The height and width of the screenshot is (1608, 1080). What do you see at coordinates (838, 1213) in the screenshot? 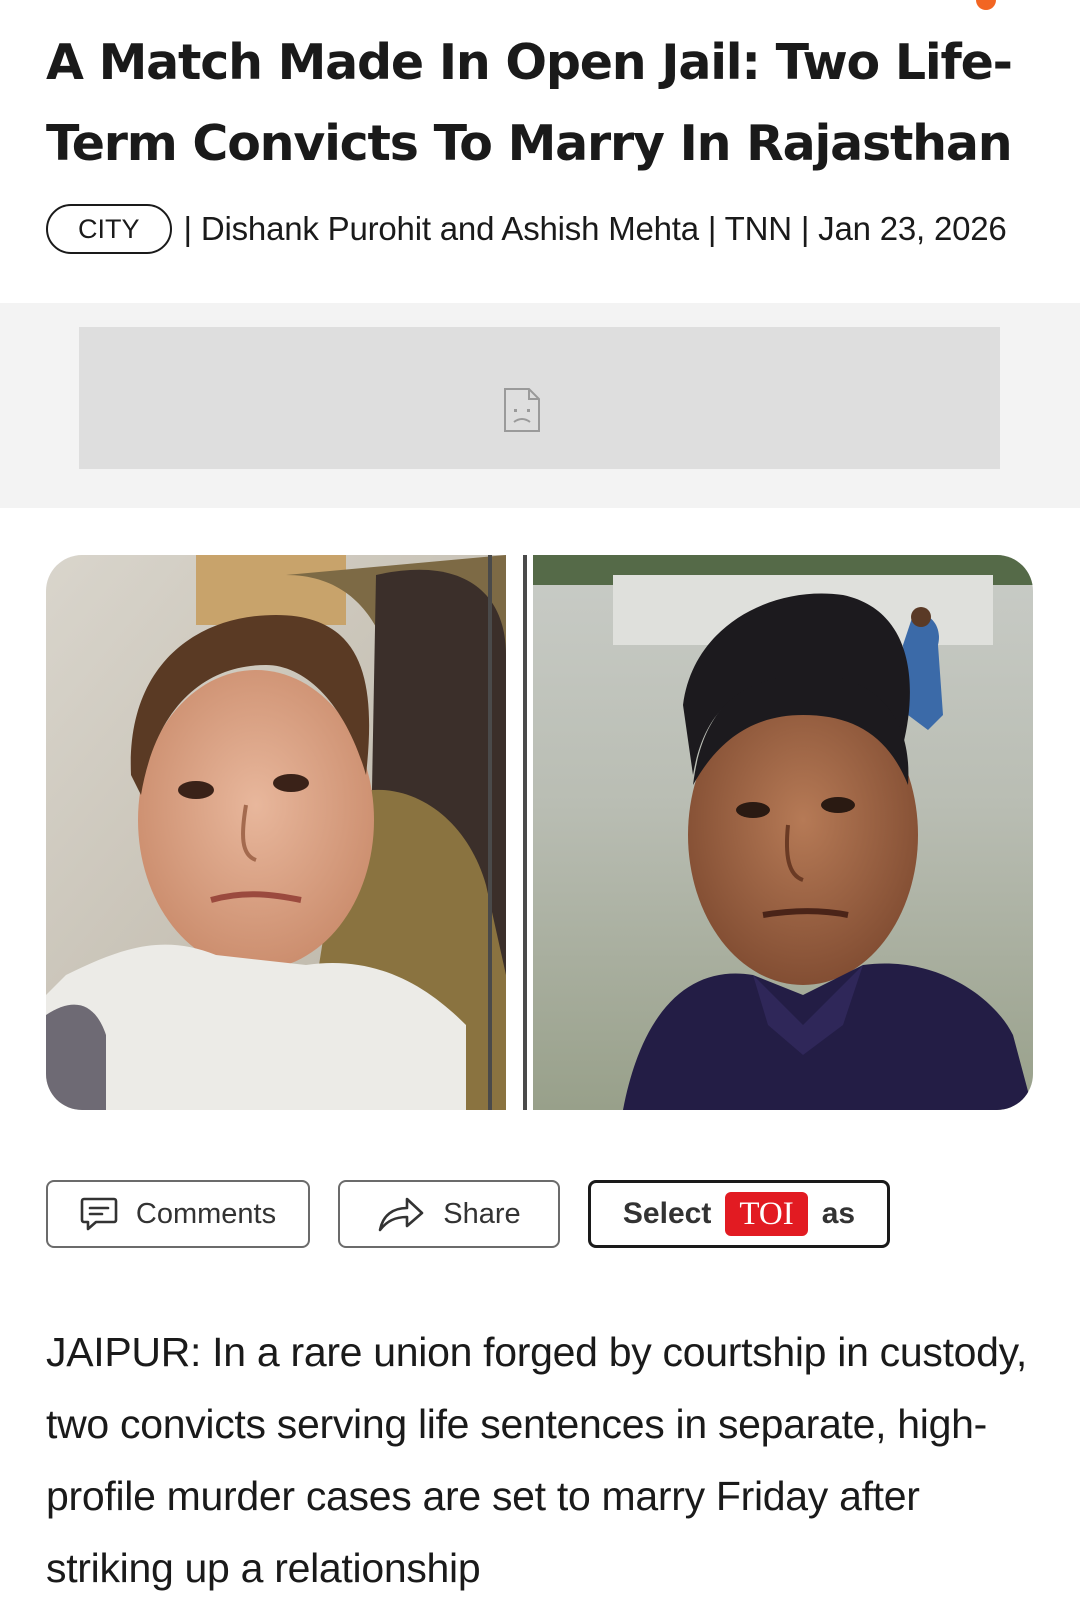
I see `as-label: as` at bounding box center [838, 1213].